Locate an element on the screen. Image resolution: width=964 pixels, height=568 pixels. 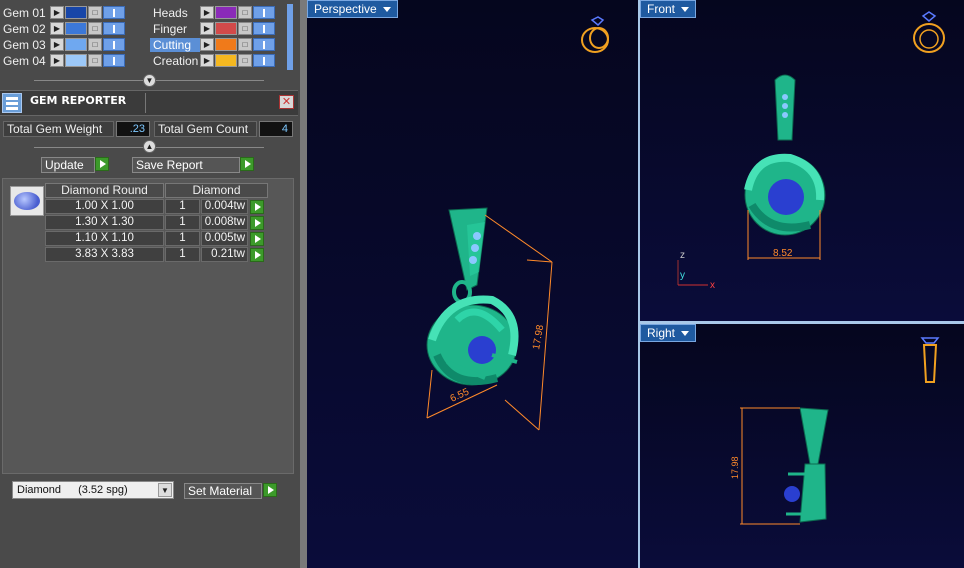
pendant-model-perspective: 6.55 17.98 is located at coordinates (489, 319).